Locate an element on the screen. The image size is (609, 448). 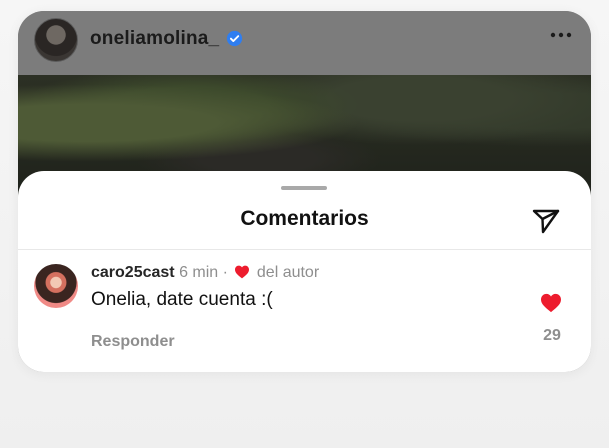
comment-meta: caro25cast 6 min · del autor is located at coordinates (205, 273).